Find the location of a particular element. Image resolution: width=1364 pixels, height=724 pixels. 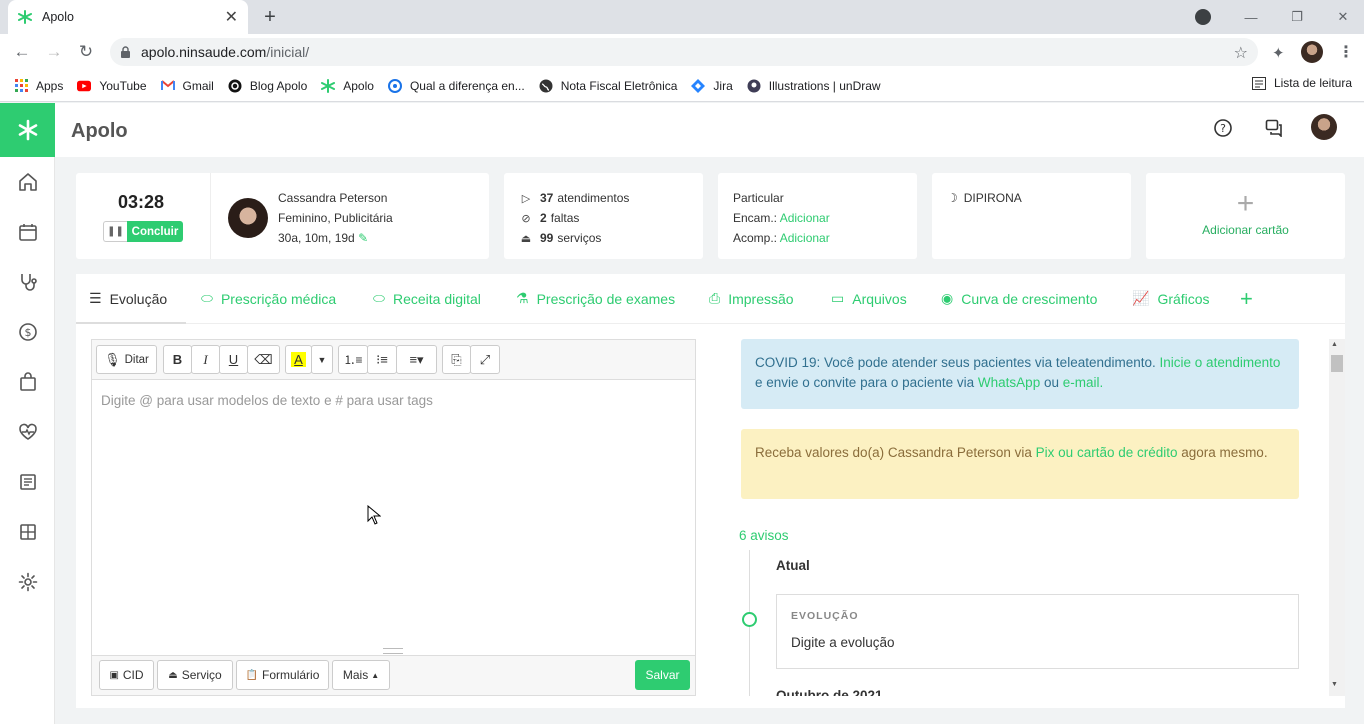

help-icon: ? is located at coordinates (1223, 128).